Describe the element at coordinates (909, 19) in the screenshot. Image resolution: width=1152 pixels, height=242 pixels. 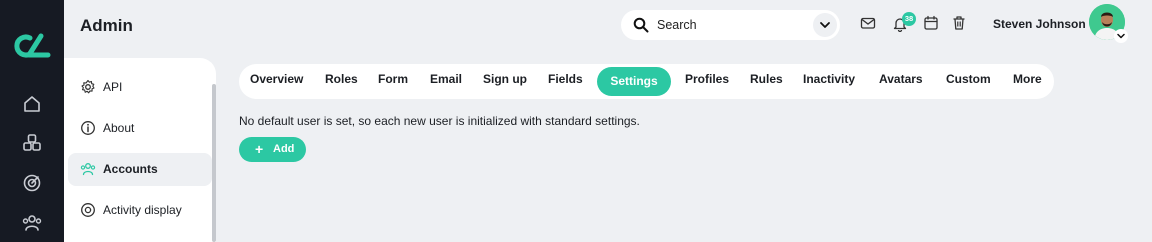
I see `notification-badge: 38` at that location.